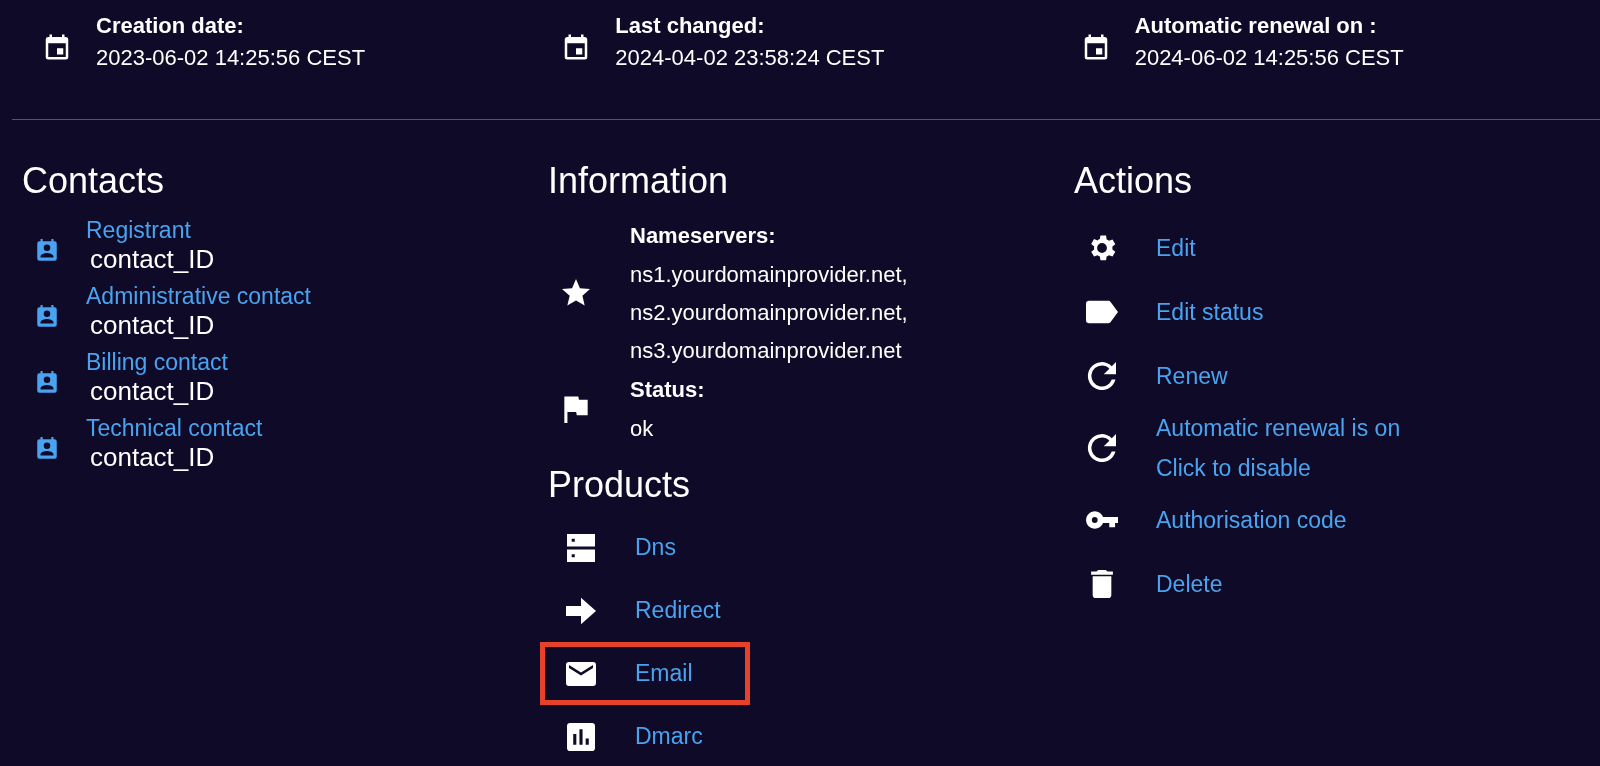 The height and width of the screenshot is (766, 1600). I want to click on contact-link: Administrative contact, so click(198, 296).